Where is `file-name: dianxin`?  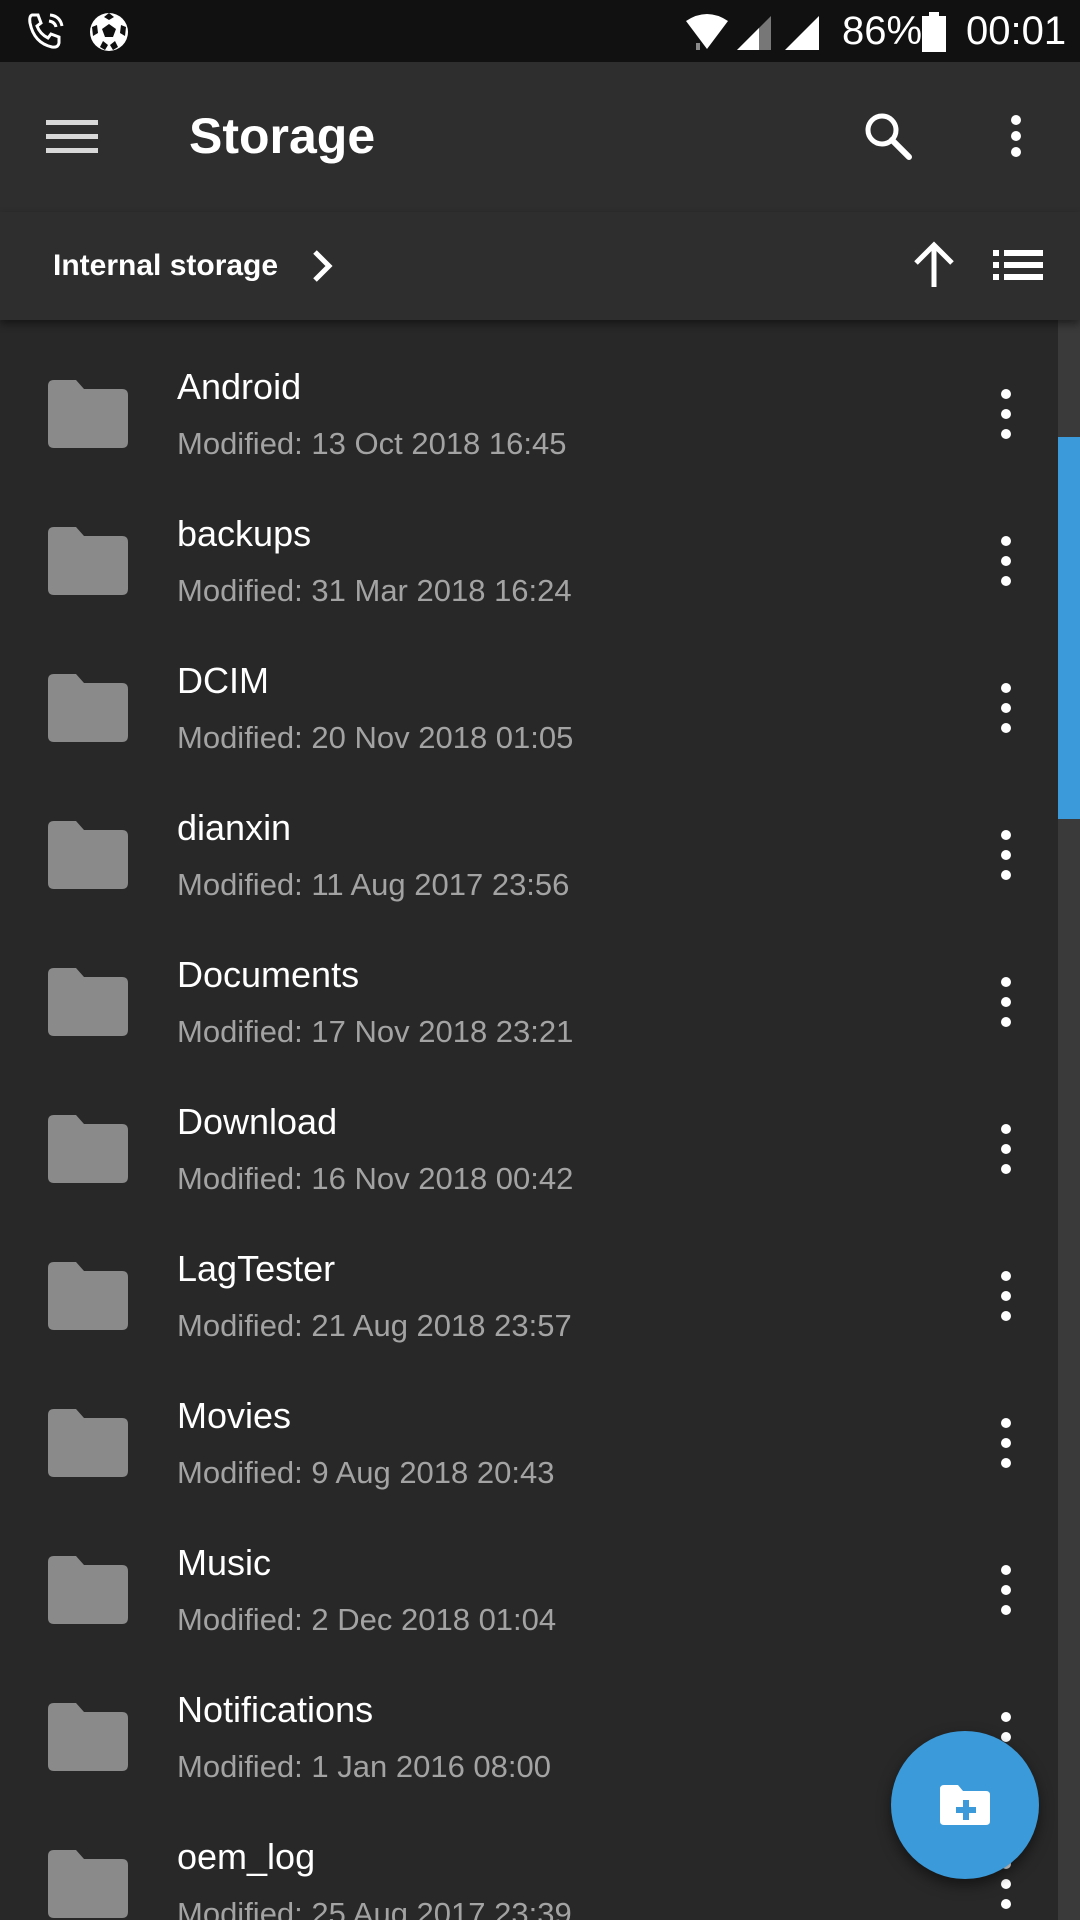
file-name: dianxin is located at coordinates (234, 827).